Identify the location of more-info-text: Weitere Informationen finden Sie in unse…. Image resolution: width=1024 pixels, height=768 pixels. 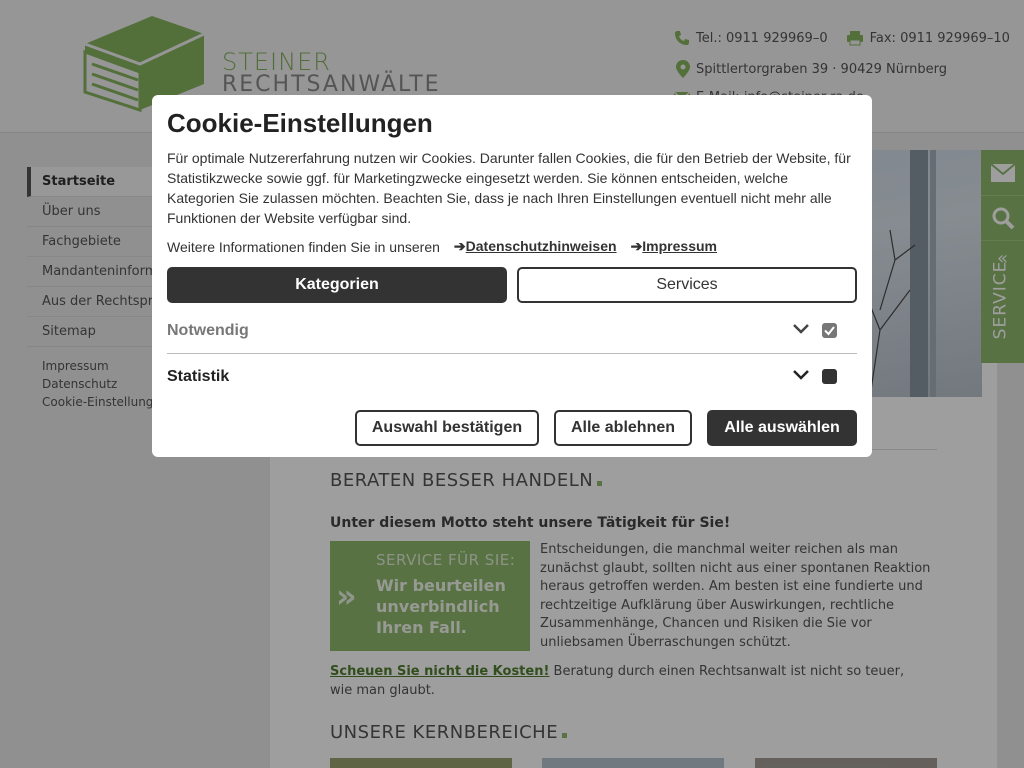
(303, 246).